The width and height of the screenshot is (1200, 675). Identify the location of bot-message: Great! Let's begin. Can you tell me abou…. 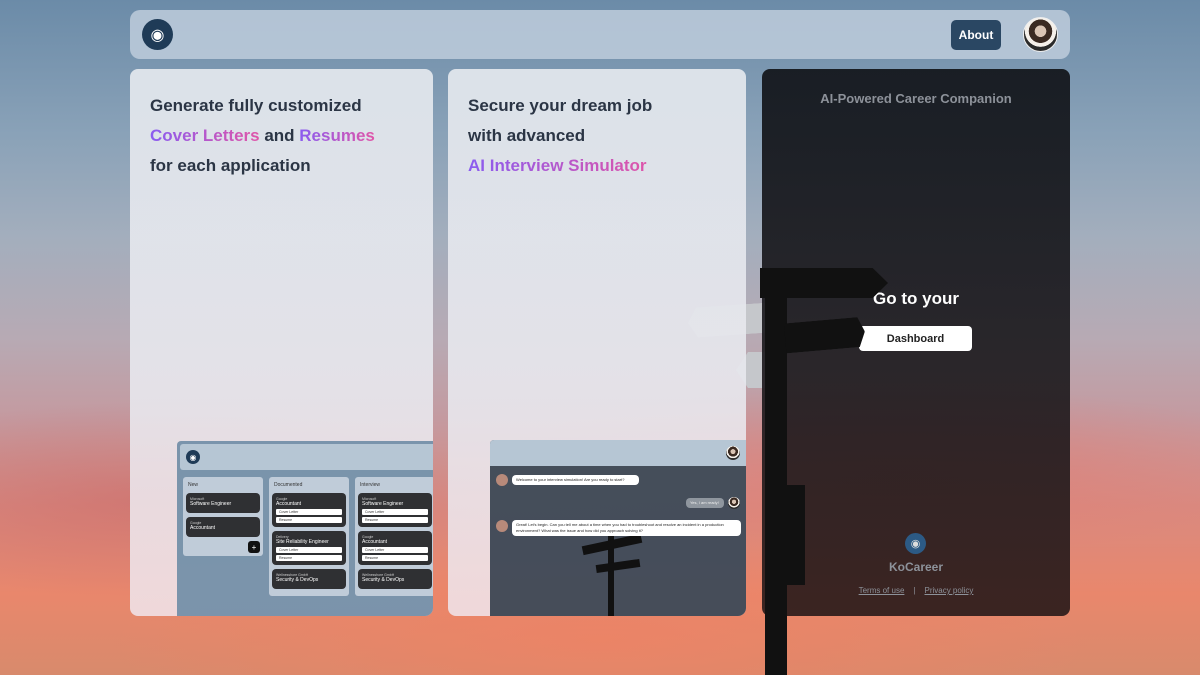
(626, 528).